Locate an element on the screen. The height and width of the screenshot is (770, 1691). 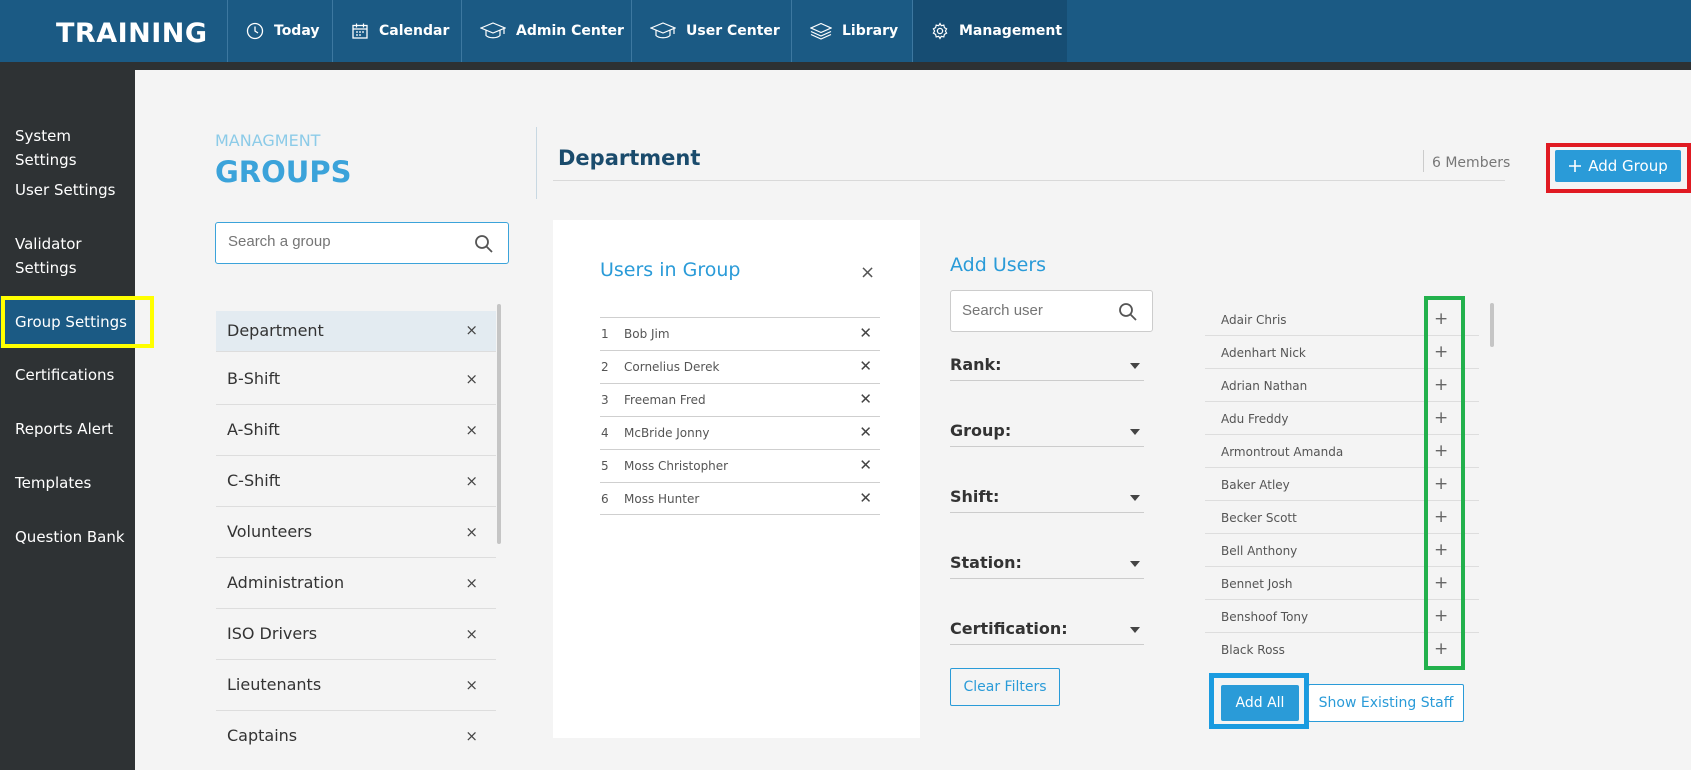
candidate-name: Adair Chris is located at coordinates (1254, 320).